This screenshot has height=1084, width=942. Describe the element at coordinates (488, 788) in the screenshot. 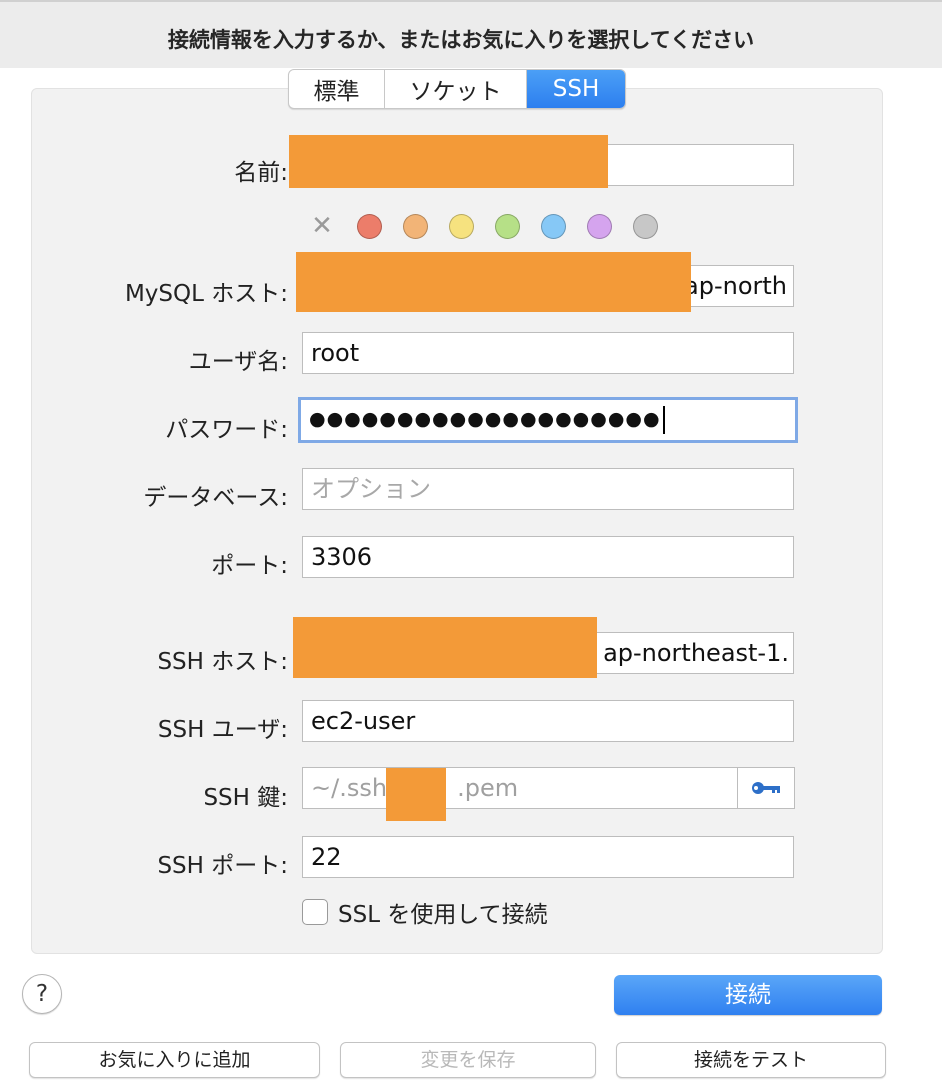

I see `ssh-key-suffix: .pem` at that location.